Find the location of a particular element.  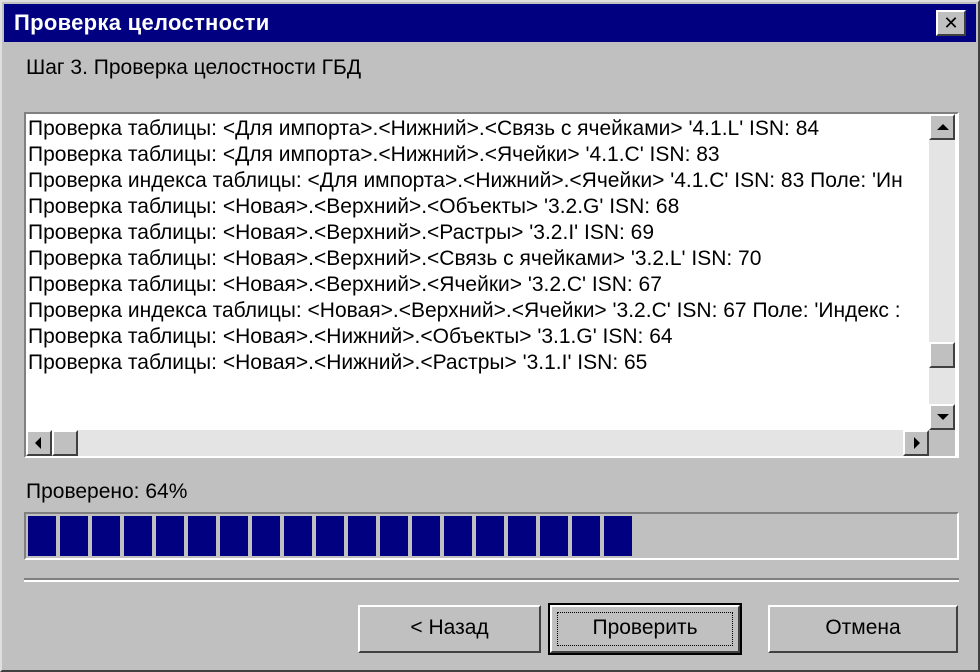

scroll-up-button is located at coordinates (942, 127).